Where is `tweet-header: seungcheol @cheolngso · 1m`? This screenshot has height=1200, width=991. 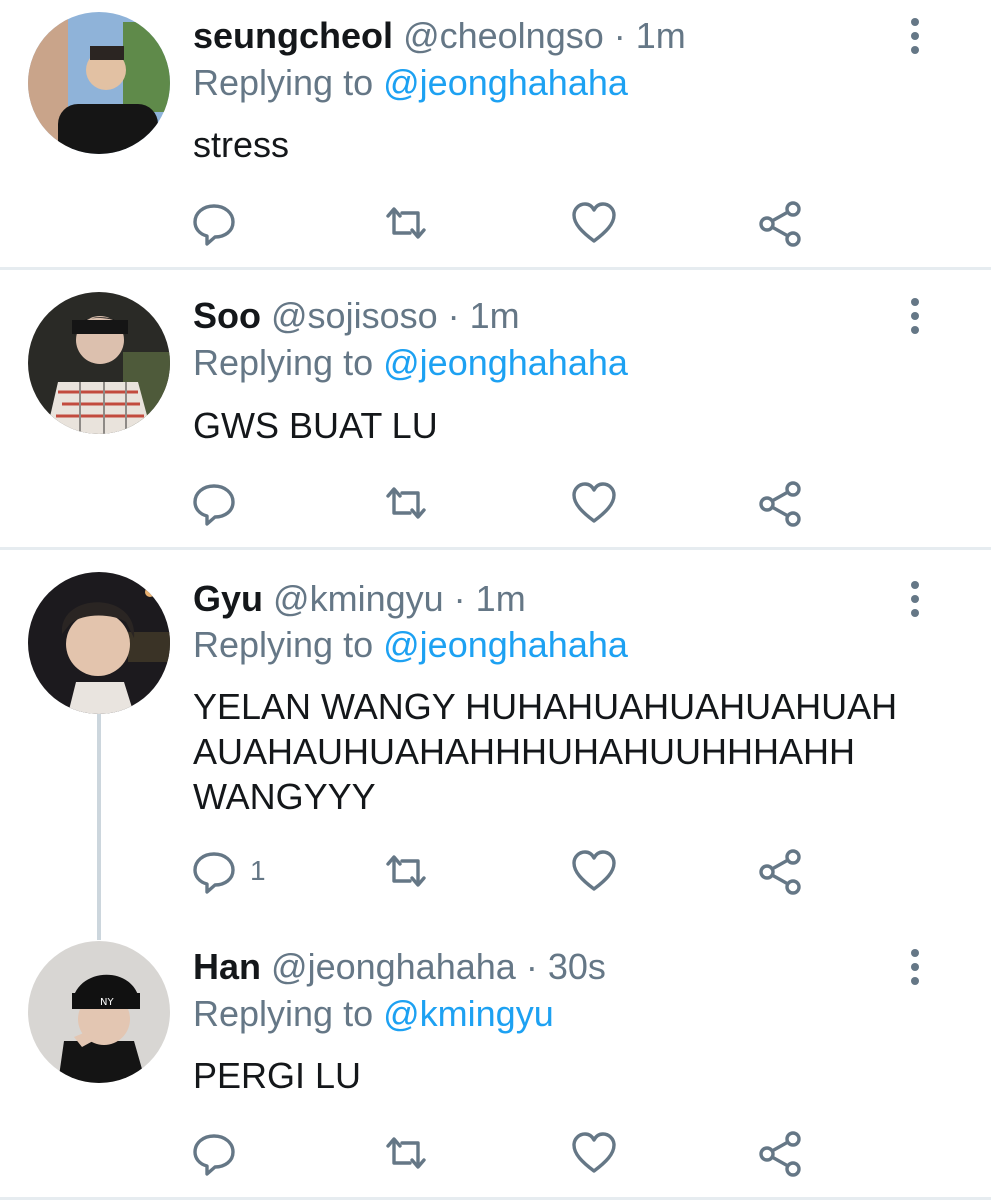 tweet-header: seungcheol @cheolngso · 1m is located at coordinates (439, 36).